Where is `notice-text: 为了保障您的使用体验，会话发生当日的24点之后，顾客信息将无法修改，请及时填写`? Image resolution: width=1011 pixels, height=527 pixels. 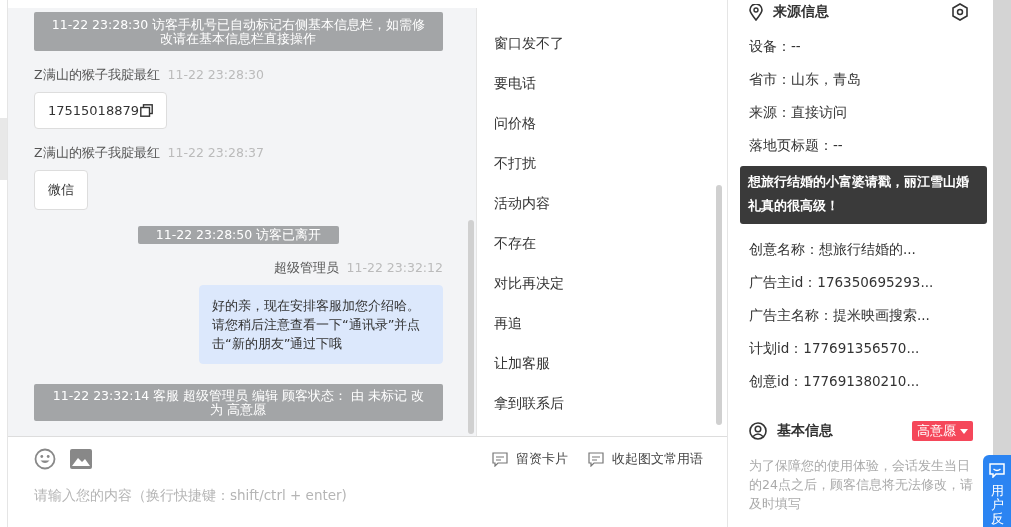 notice-text: 为了保障您的使用体验，会话发生当日的24点之后，顾客信息将无法修改，请及时填写 is located at coordinates (861, 485).